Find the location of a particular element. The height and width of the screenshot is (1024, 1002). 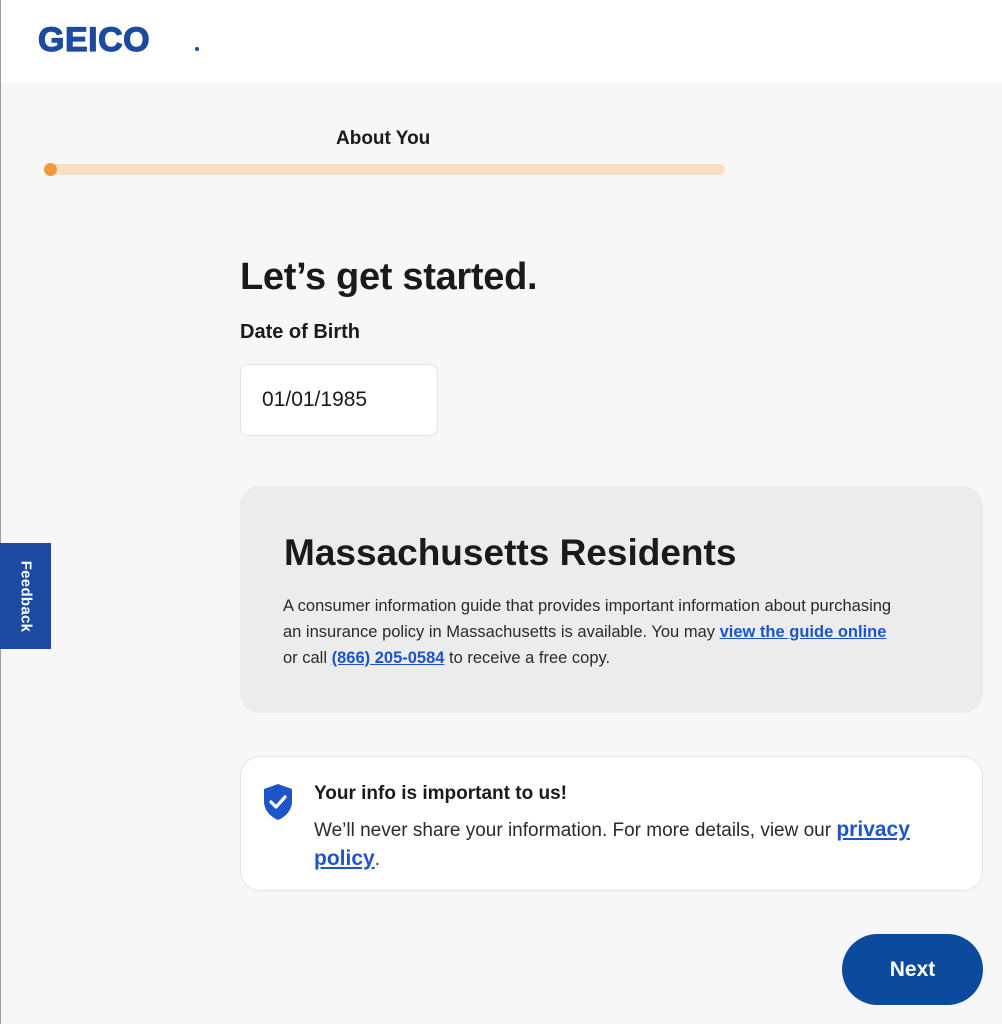

notice-text-end: to receive a free copy. is located at coordinates (527, 658).